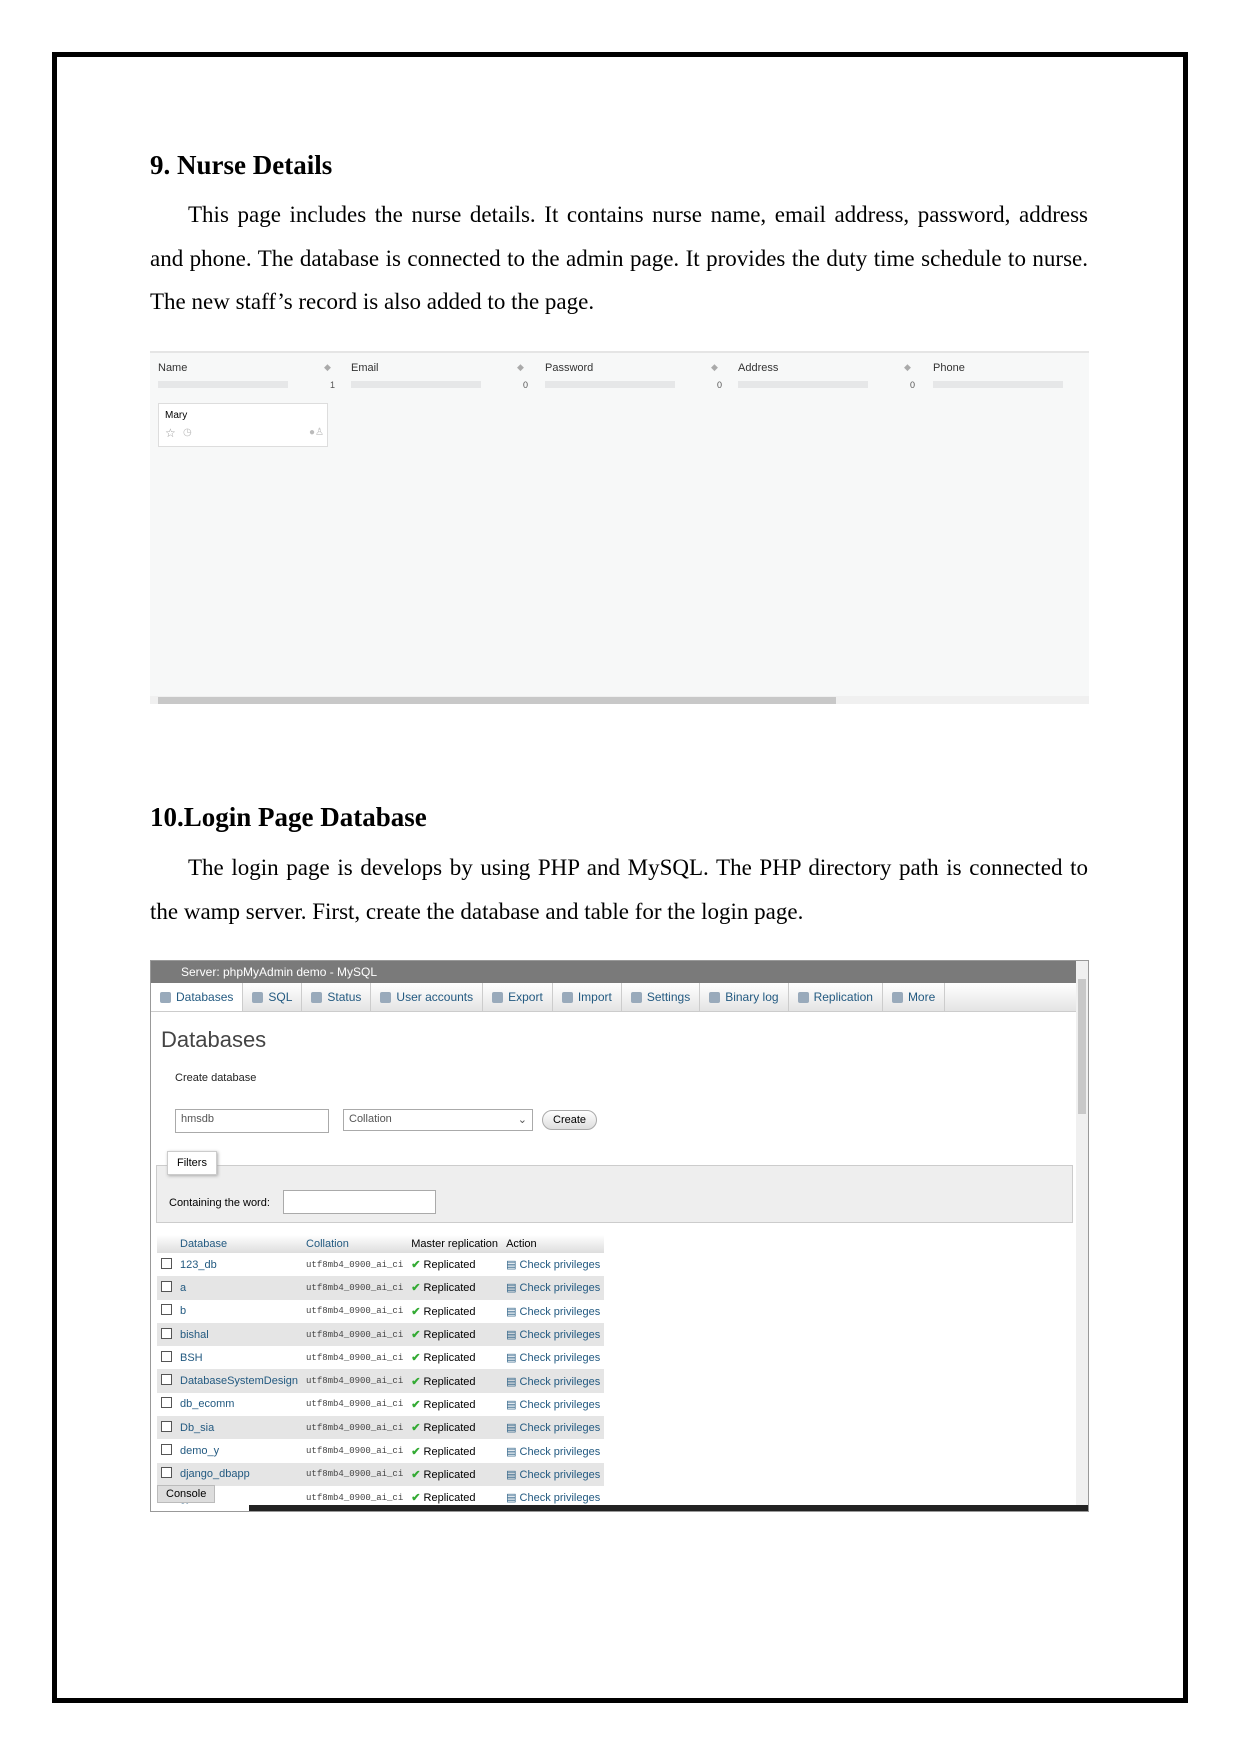  Describe the element at coordinates (949, 368) in the screenshot. I see `column-header: Phone` at that location.